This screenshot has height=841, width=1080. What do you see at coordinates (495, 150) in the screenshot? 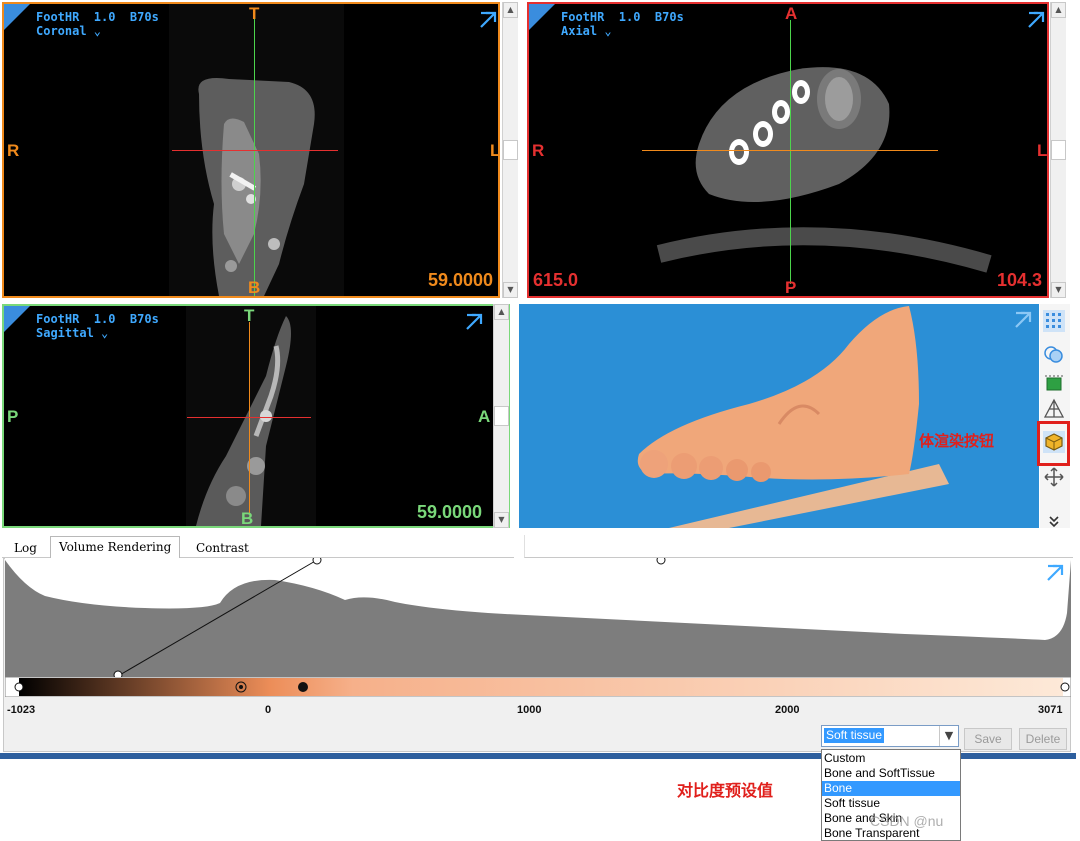
I see `coronal-orient-right: L` at bounding box center [495, 150].